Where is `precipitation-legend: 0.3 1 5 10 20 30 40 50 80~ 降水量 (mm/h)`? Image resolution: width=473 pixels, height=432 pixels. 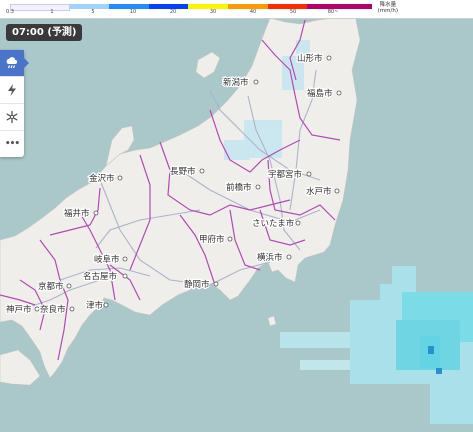
precipitation-legend: 0.3 1 5 10 20 30 40 50 80~ 降水量 (mm/h) is located at coordinates (236, 9).